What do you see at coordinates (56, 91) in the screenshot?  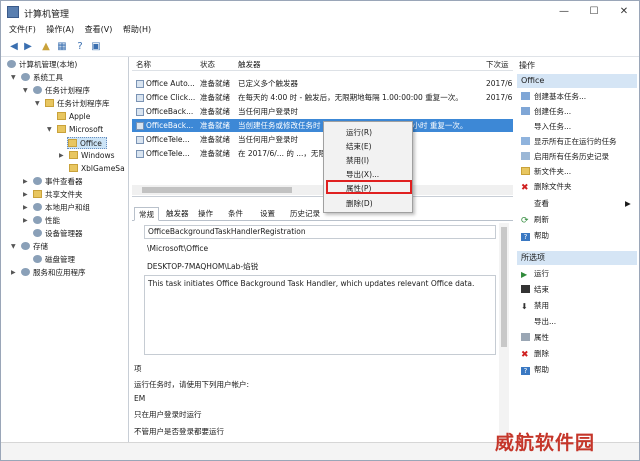 I see `tree-item-task-scheduler: ▼ 任务计划程序` at bounding box center [56, 91].